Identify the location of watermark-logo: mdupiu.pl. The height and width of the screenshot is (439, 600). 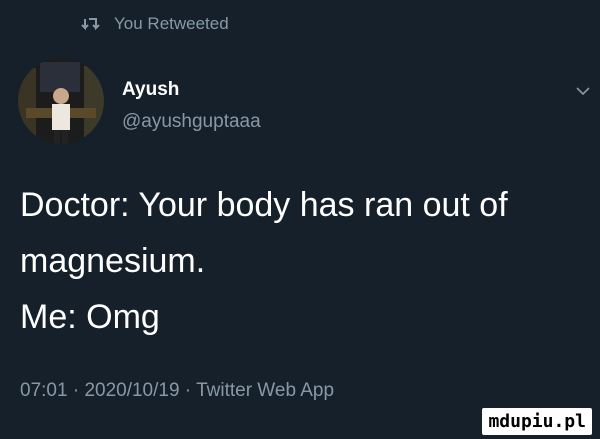
(537, 421).